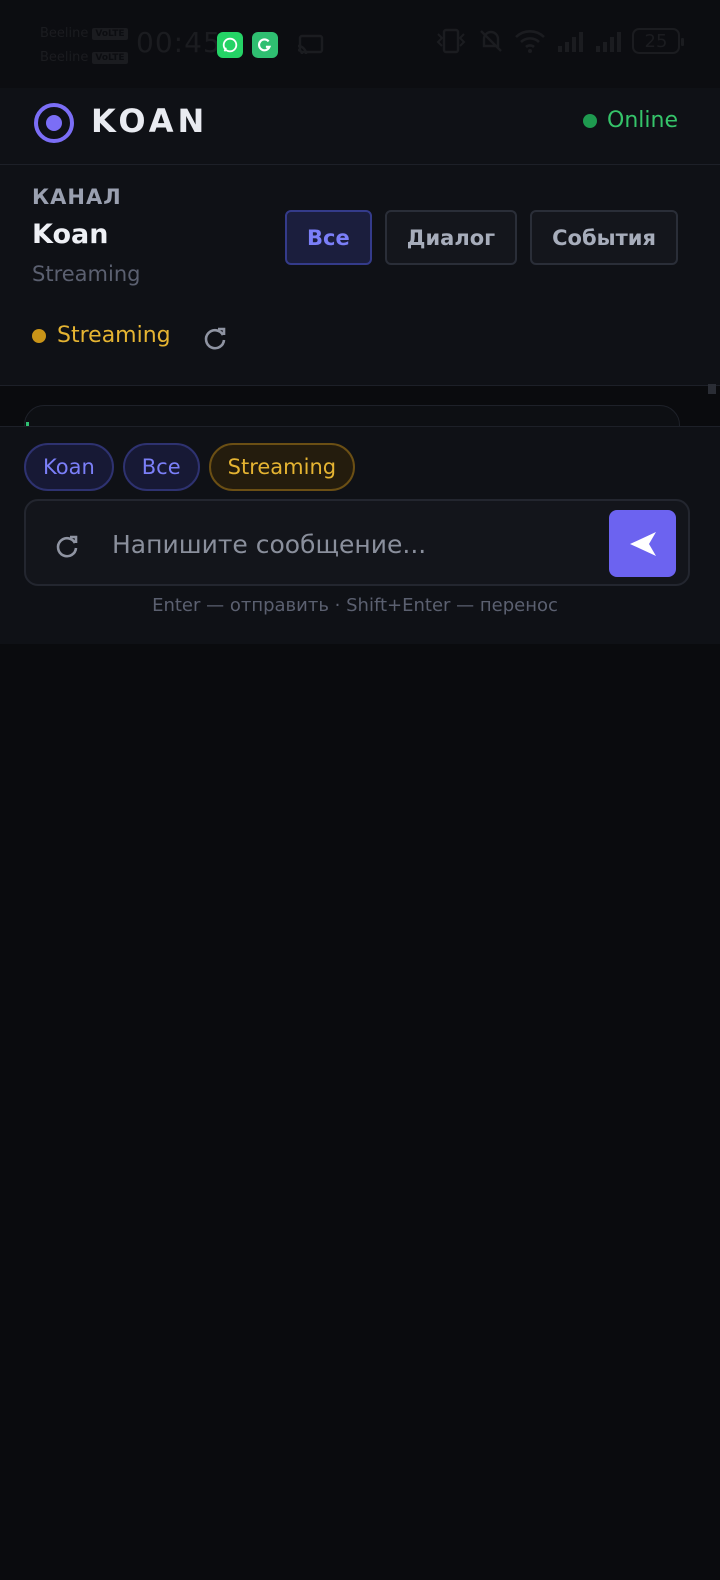 The height and width of the screenshot is (1580, 720). What do you see at coordinates (360, 44) in the screenshot?
I see `status-bar: Beeline VoLTE Beeline VoLTE 00:45 25` at bounding box center [360, 44].